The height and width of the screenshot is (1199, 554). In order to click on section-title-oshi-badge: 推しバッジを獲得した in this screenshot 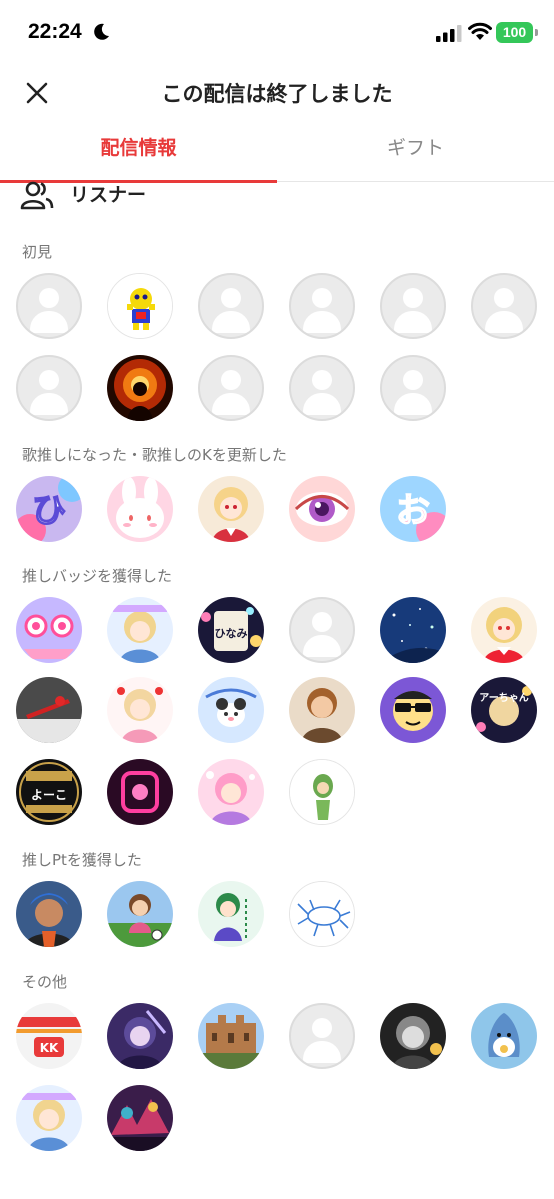, I will do `click(97, 576)`.